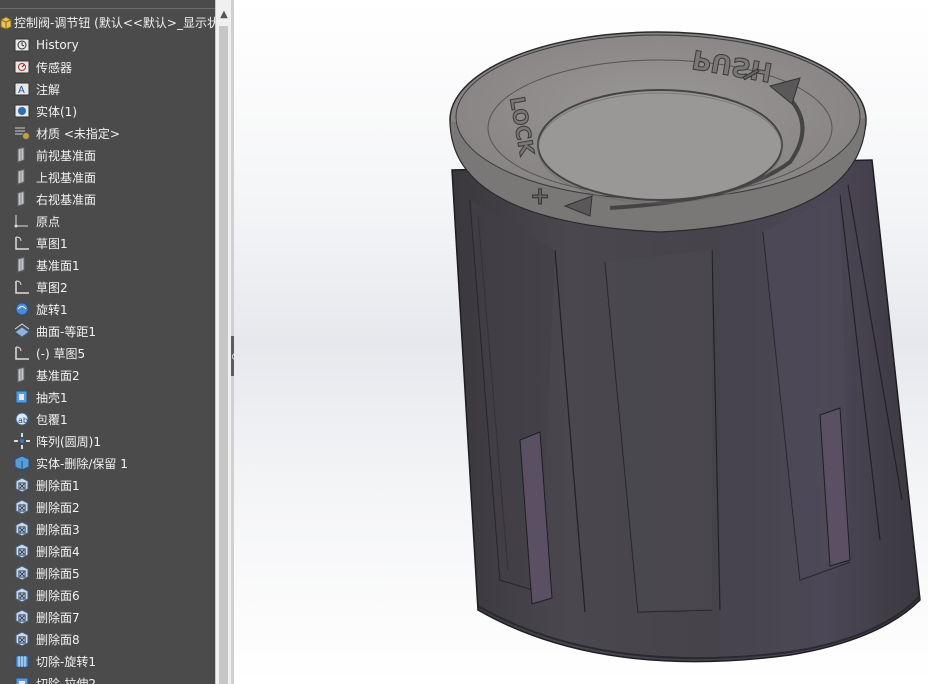  I want to click on tree-item: History, so click(107, 45).